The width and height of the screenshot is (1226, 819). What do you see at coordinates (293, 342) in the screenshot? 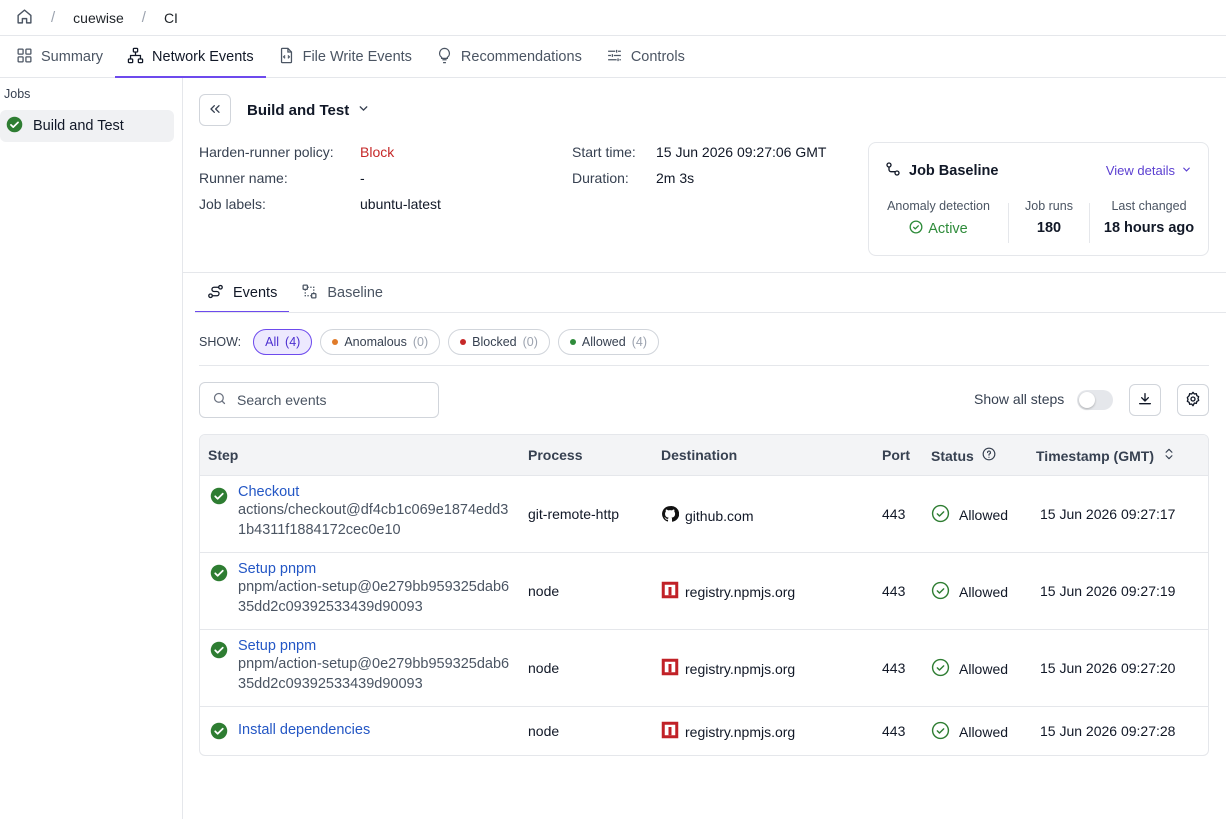
I see `chip-count: (4)` at bounding box center [293, 342].